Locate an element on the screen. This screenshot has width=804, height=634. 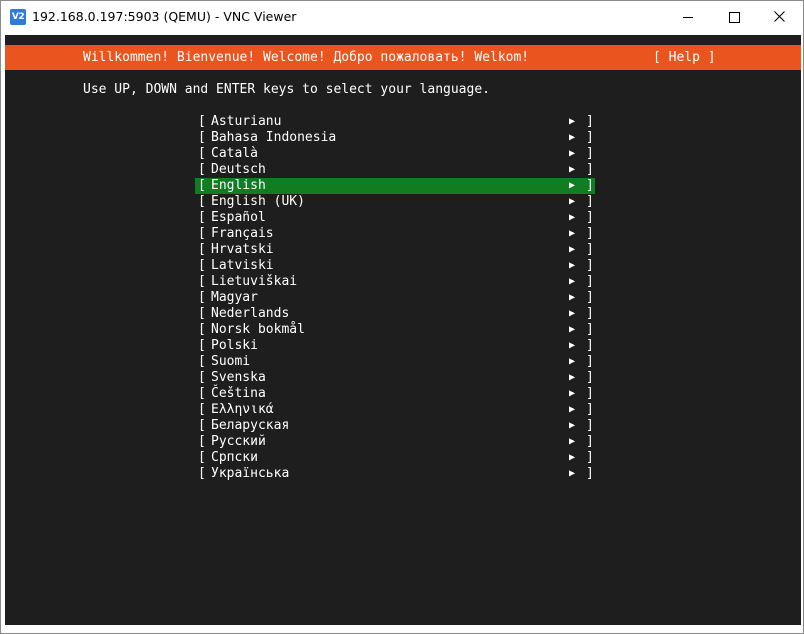
language-label: Беларуская is located at coordinates (250, 425).